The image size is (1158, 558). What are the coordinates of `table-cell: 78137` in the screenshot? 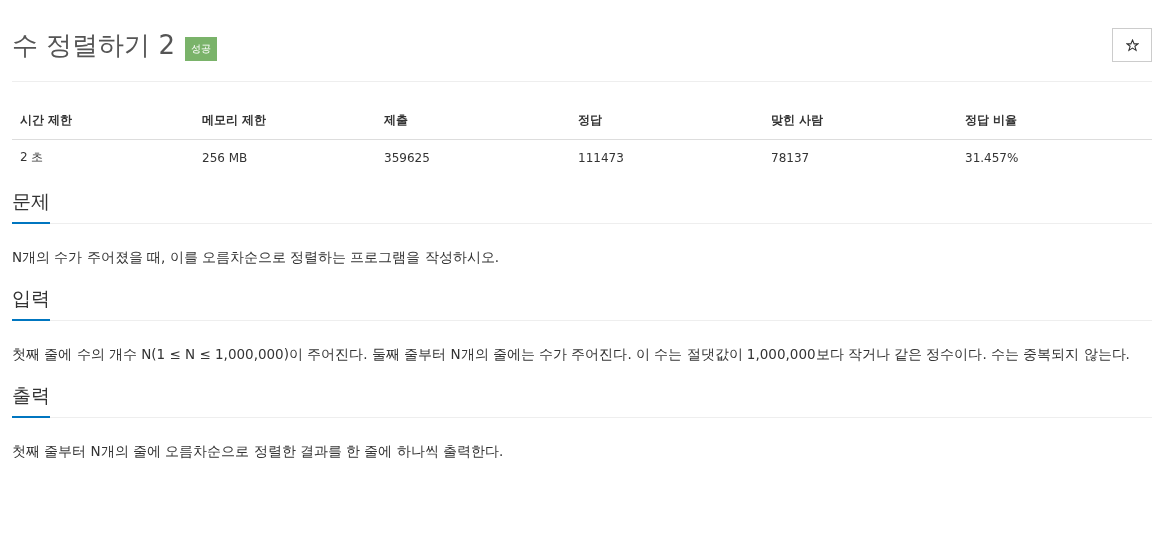 It's located at (860, 157).